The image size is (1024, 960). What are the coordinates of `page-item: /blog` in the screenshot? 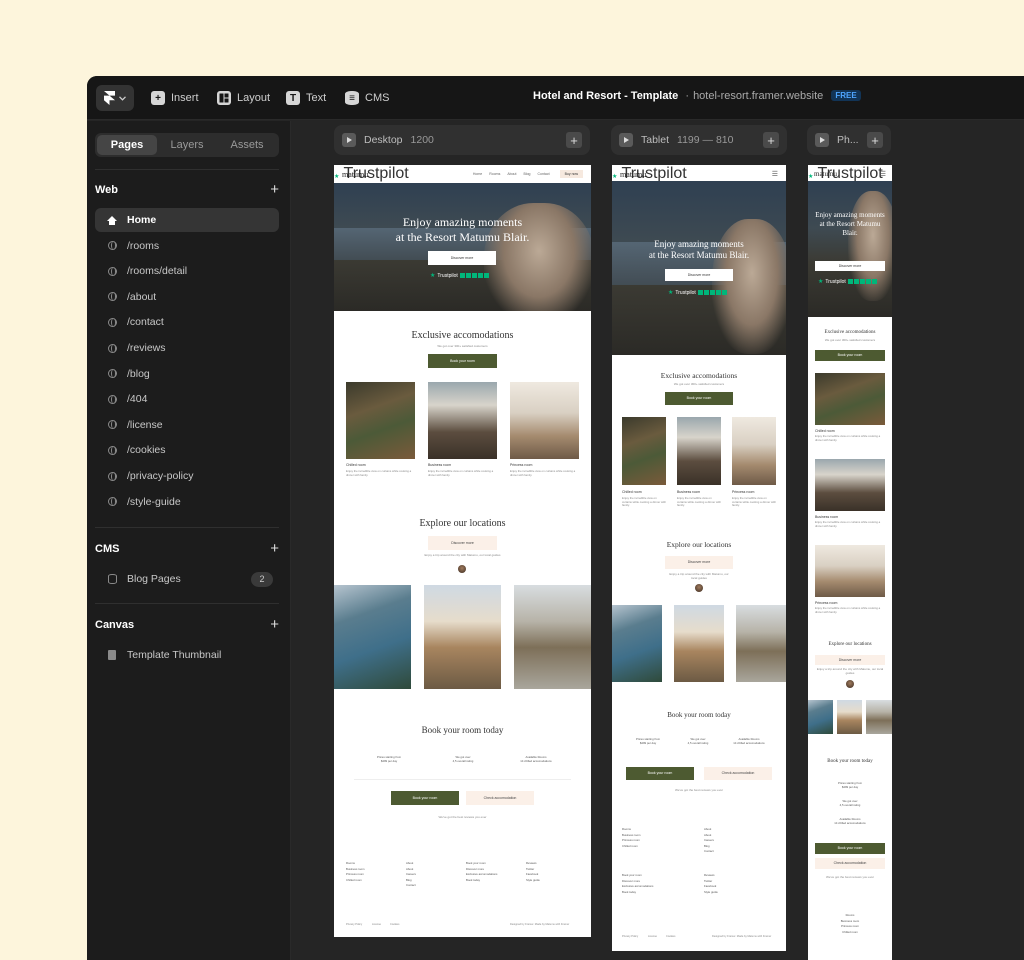 It's located at (187, 374).